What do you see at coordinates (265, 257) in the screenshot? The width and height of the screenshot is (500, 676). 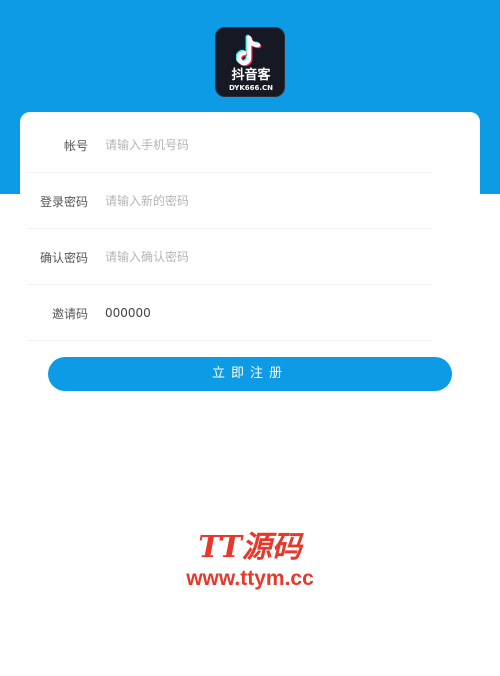 I see `confirm-password-input` at bounding box center [265, 257].